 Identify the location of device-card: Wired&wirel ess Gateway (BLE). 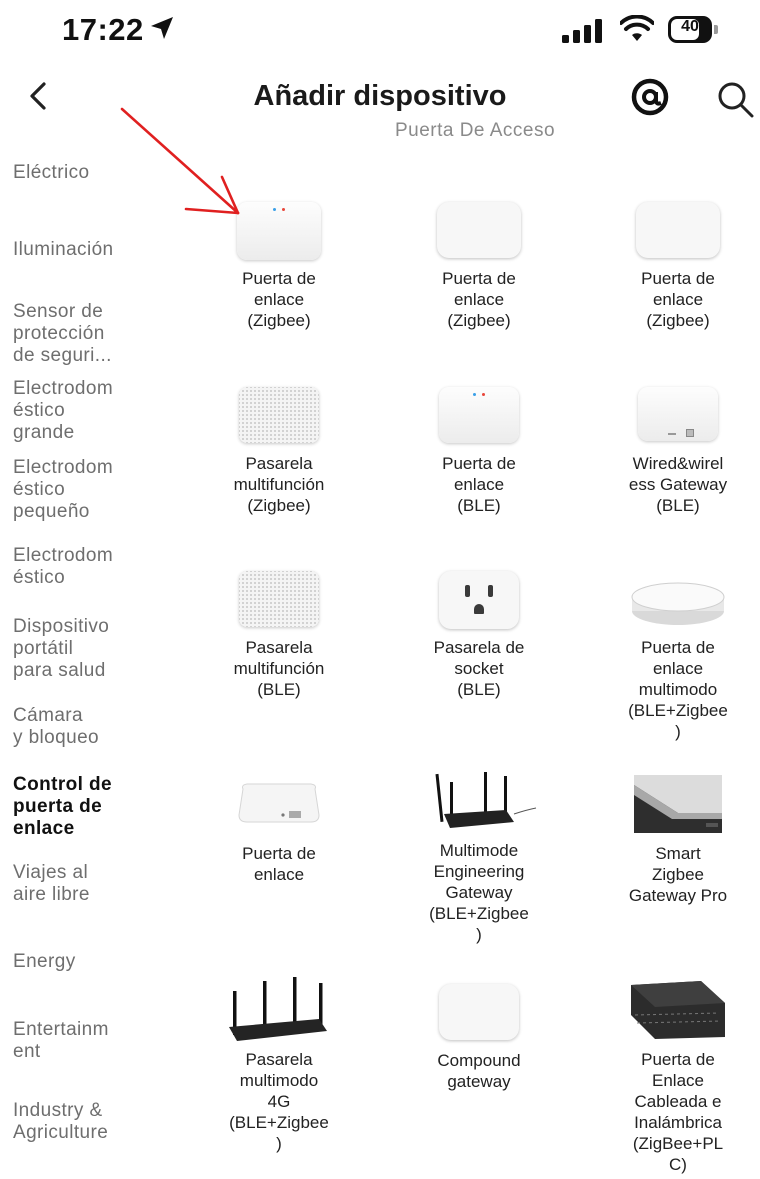
(678, 451).